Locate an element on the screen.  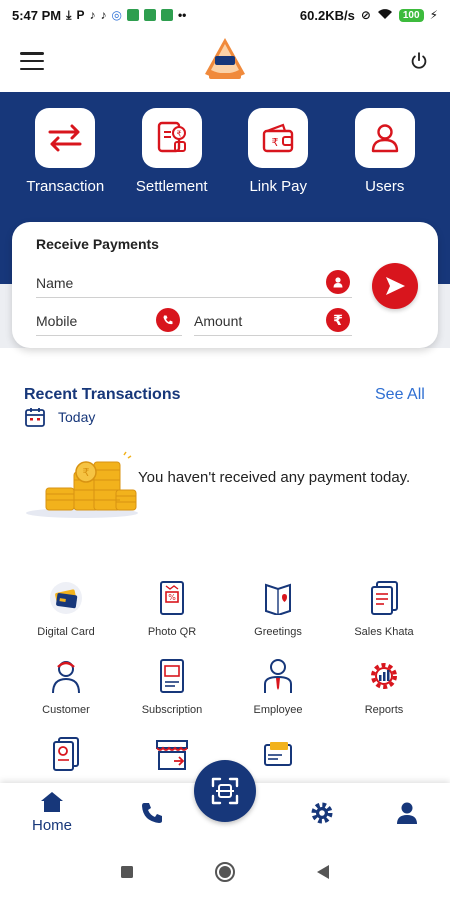
nav-phone is located at coordinates (152, 813).